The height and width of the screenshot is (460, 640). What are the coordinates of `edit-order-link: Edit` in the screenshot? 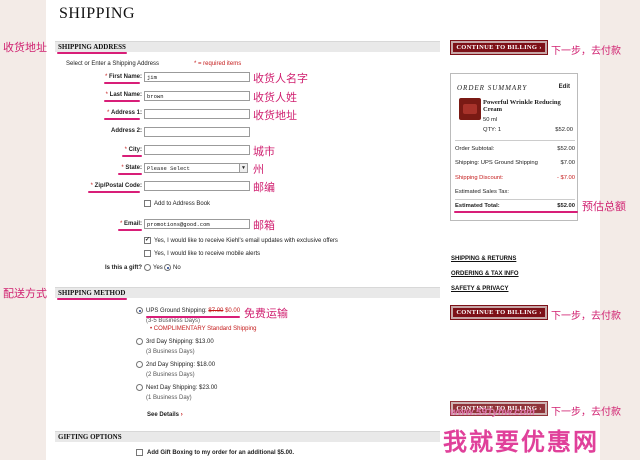 It's located at (564, 87).